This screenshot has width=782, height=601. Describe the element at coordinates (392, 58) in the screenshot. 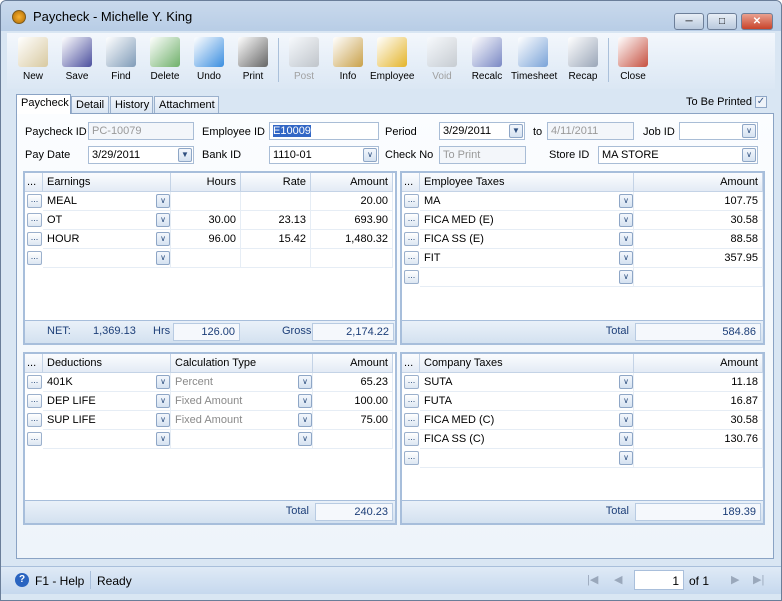

I see `employee-button: Employee` at that location.